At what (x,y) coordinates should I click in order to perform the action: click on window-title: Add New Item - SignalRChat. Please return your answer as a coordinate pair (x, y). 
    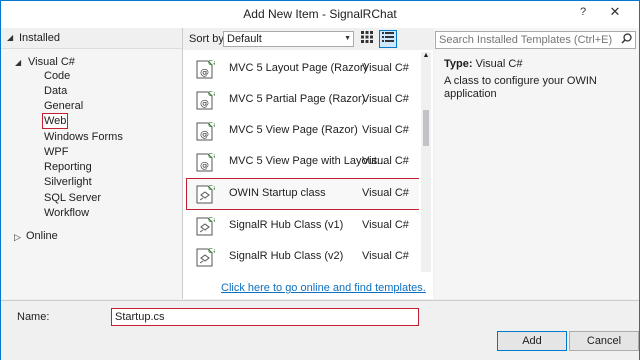
    Looking at the image, I should click on (320, 14).